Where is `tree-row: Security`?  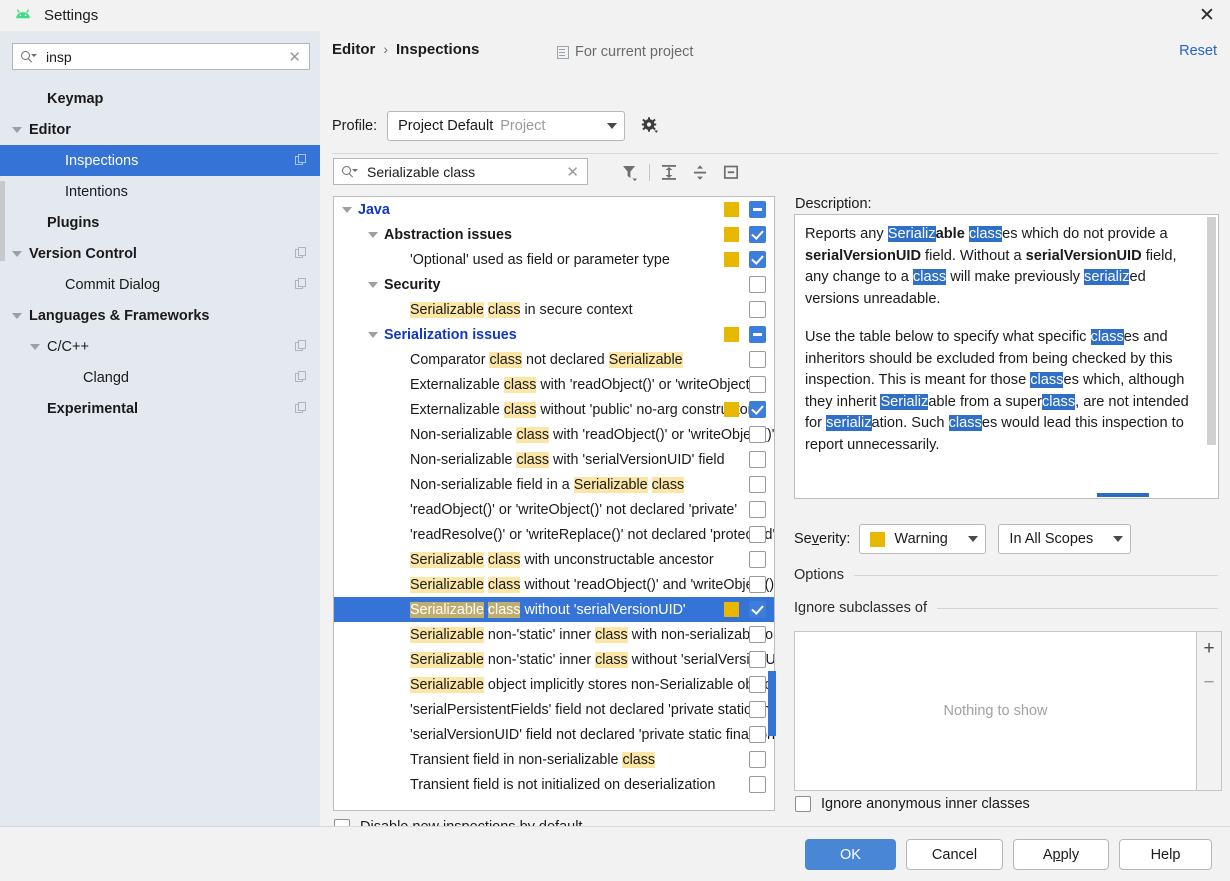 tree-row: Security is located at coordinates (554, 284).